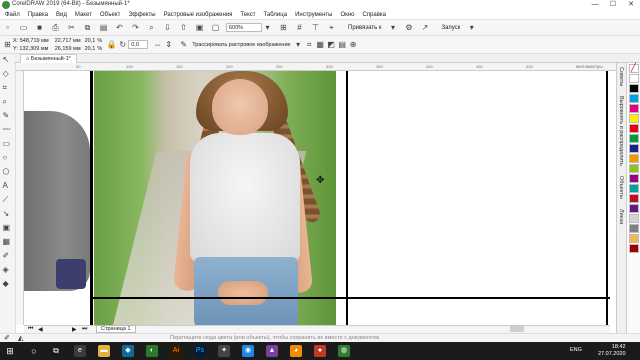  Describe the element at coordinates (74, 329) in the screenshot. I see `next-page-icon: ▶` at that location.